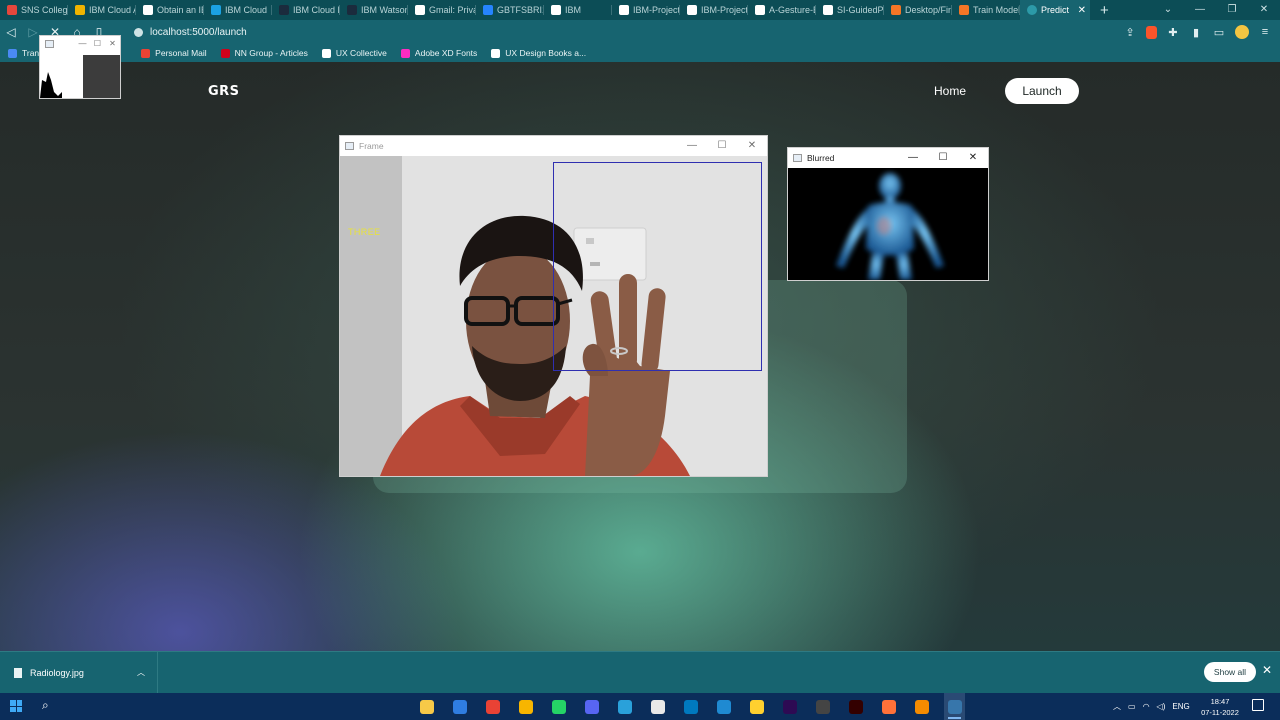 Image resolution: width=1280 pixels, height=720 pixels. Describe the element at coordinates (1055, 10) in the screenshot. I see `tab-predict: Predict ✕` at that location.